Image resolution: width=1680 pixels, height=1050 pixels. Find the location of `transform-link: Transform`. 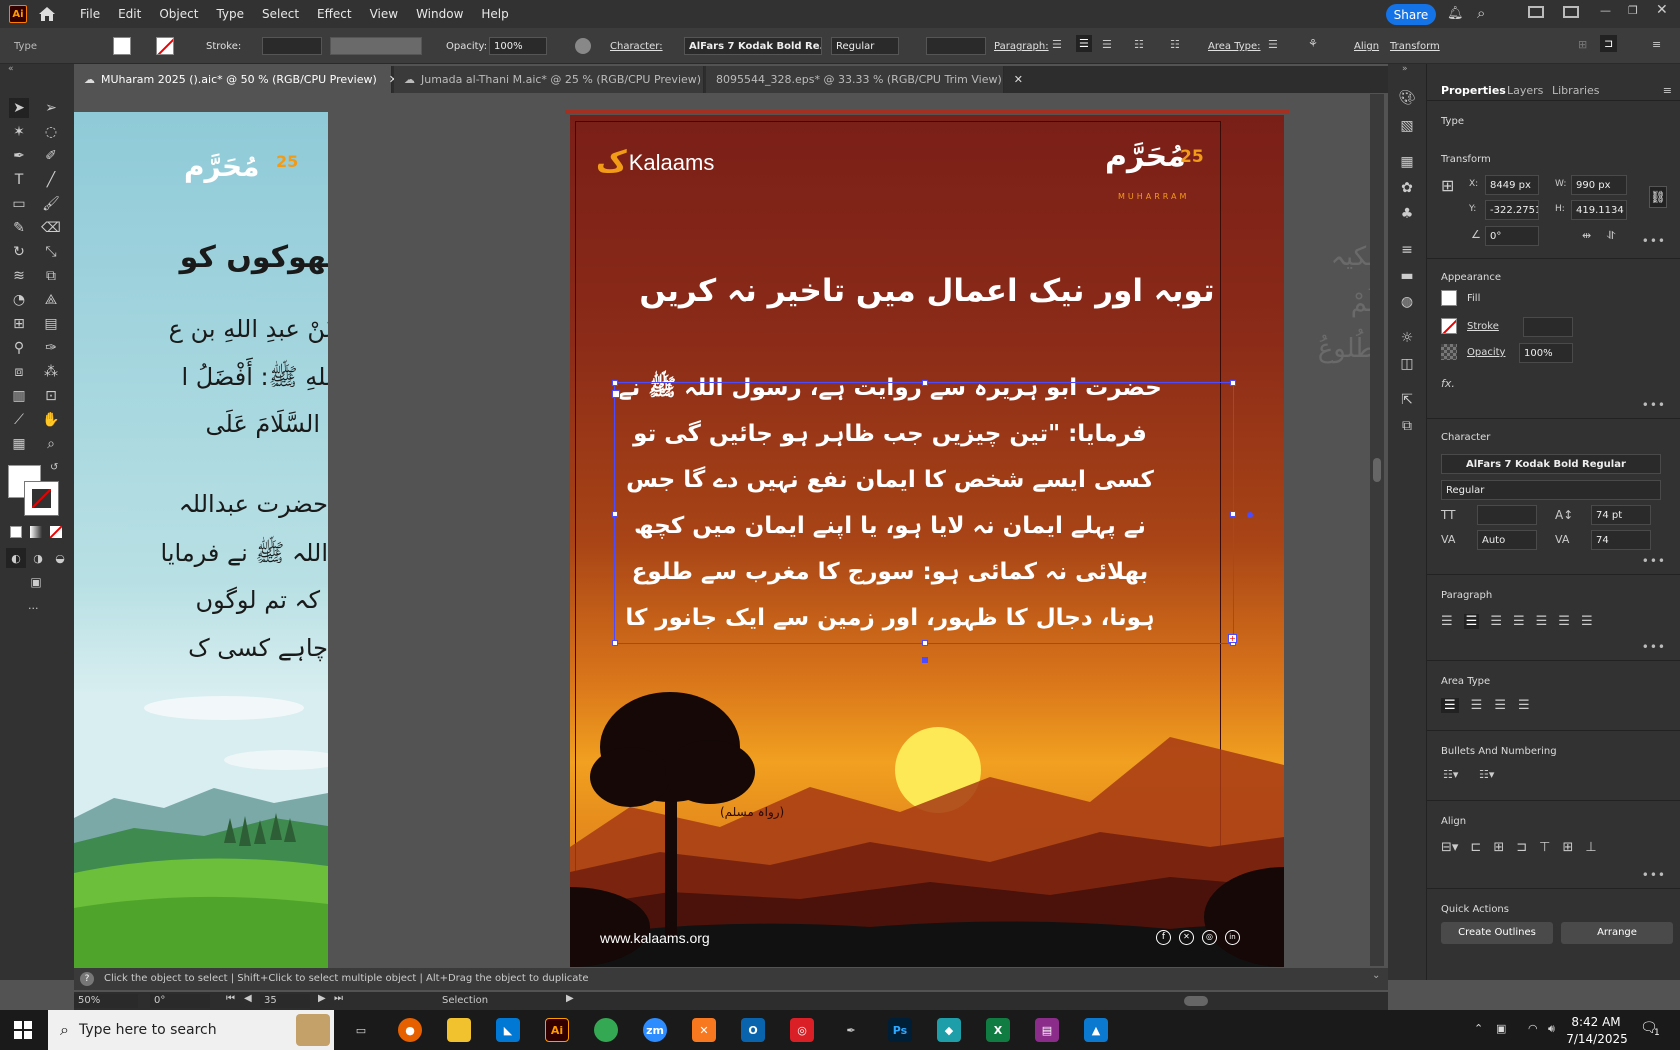

transform-link: Transform is located at coordinates (1415, 46).